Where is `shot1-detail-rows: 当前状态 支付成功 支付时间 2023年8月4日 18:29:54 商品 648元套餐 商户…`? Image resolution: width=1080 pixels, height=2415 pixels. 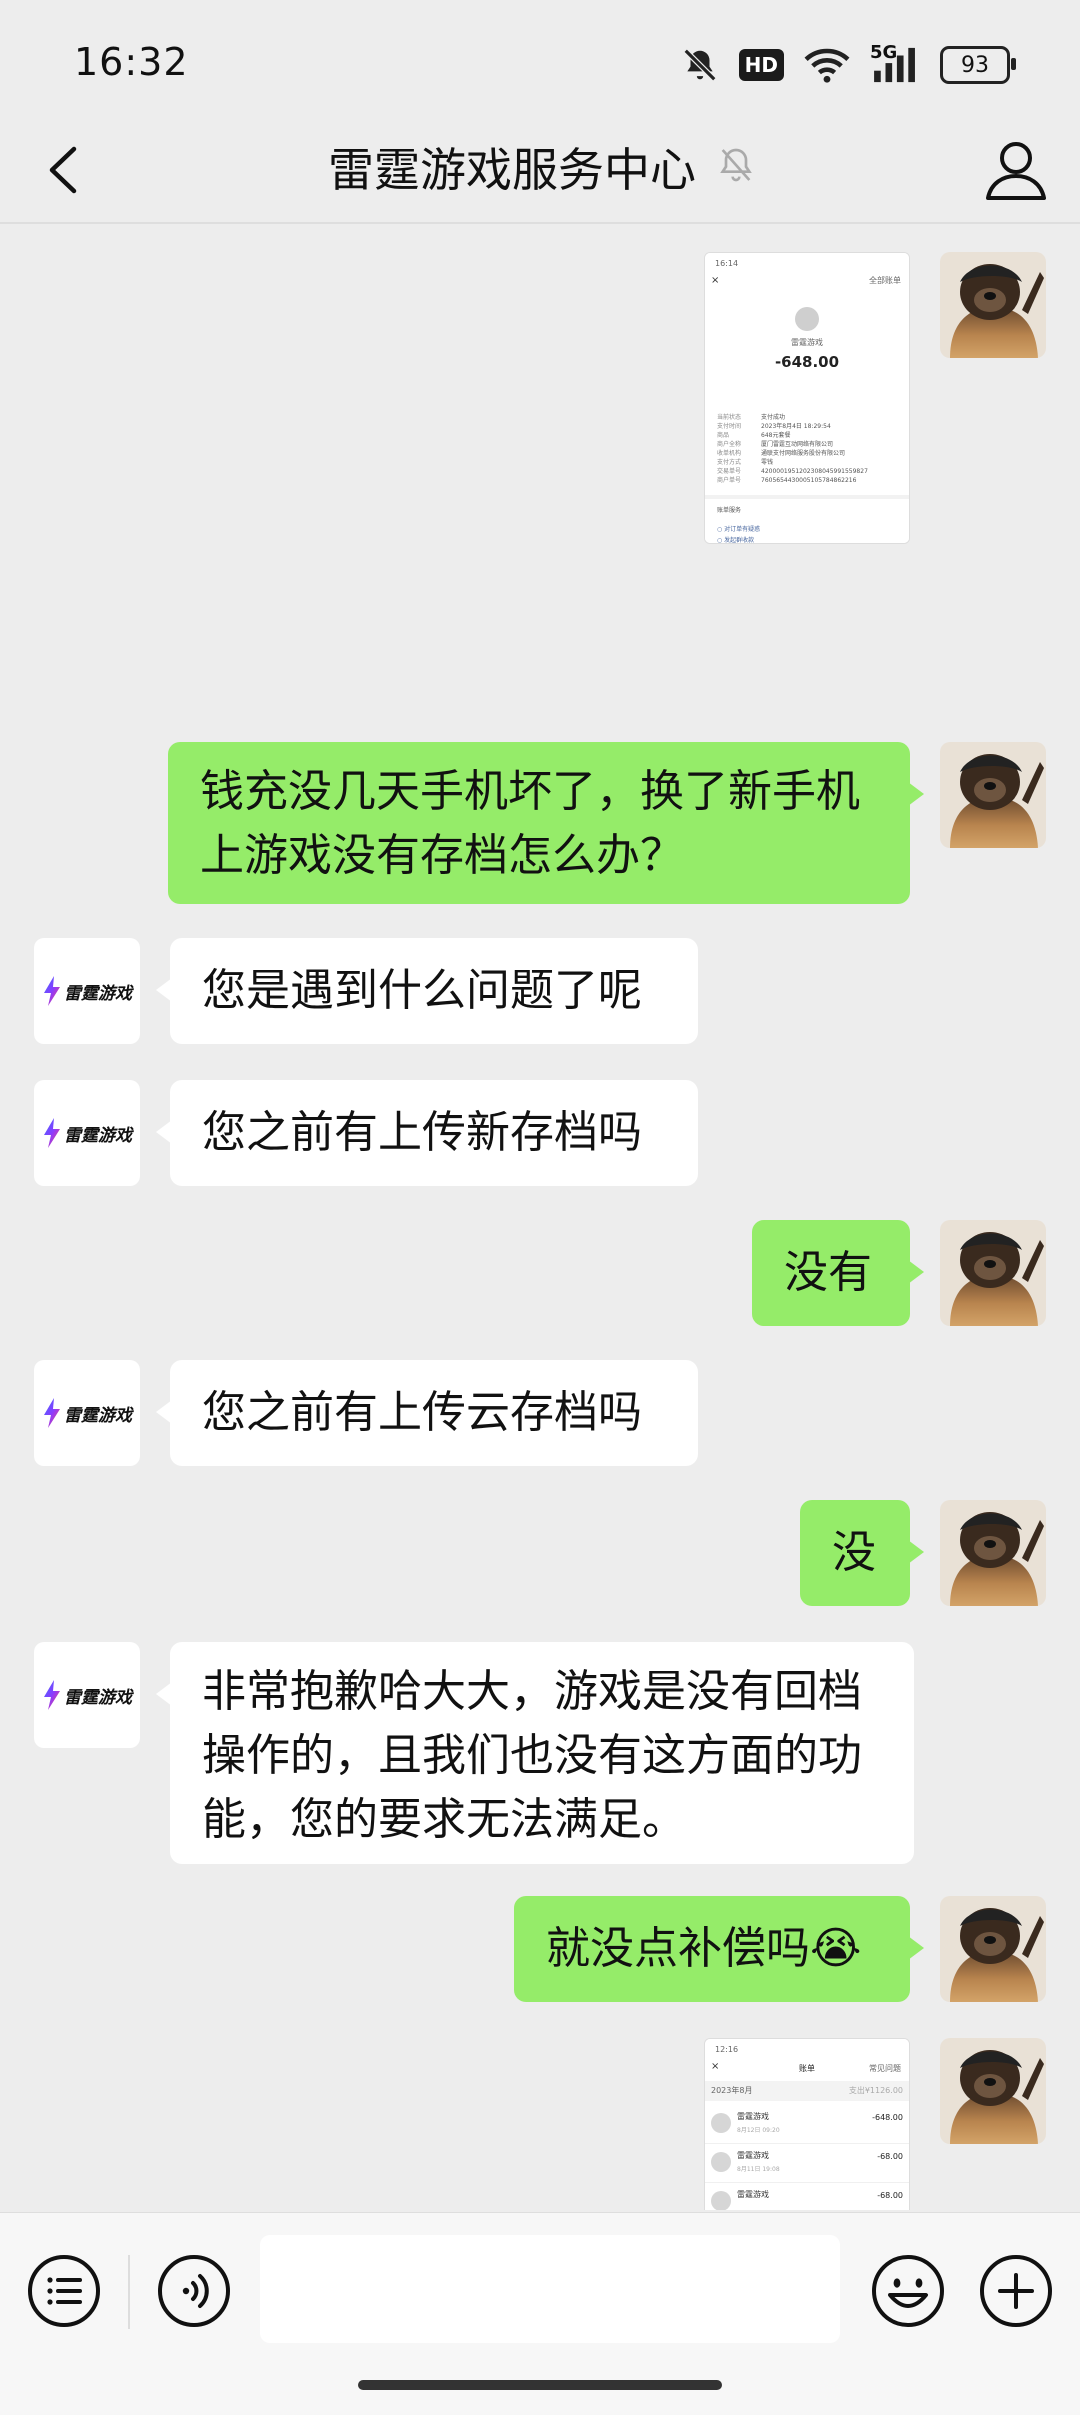
shot1-detail-rows: 当前状态 支付成功 支付时间 2023年8月4日 18:29:54 商品 648元套餐 商户… is located at coordinates (807, 478).